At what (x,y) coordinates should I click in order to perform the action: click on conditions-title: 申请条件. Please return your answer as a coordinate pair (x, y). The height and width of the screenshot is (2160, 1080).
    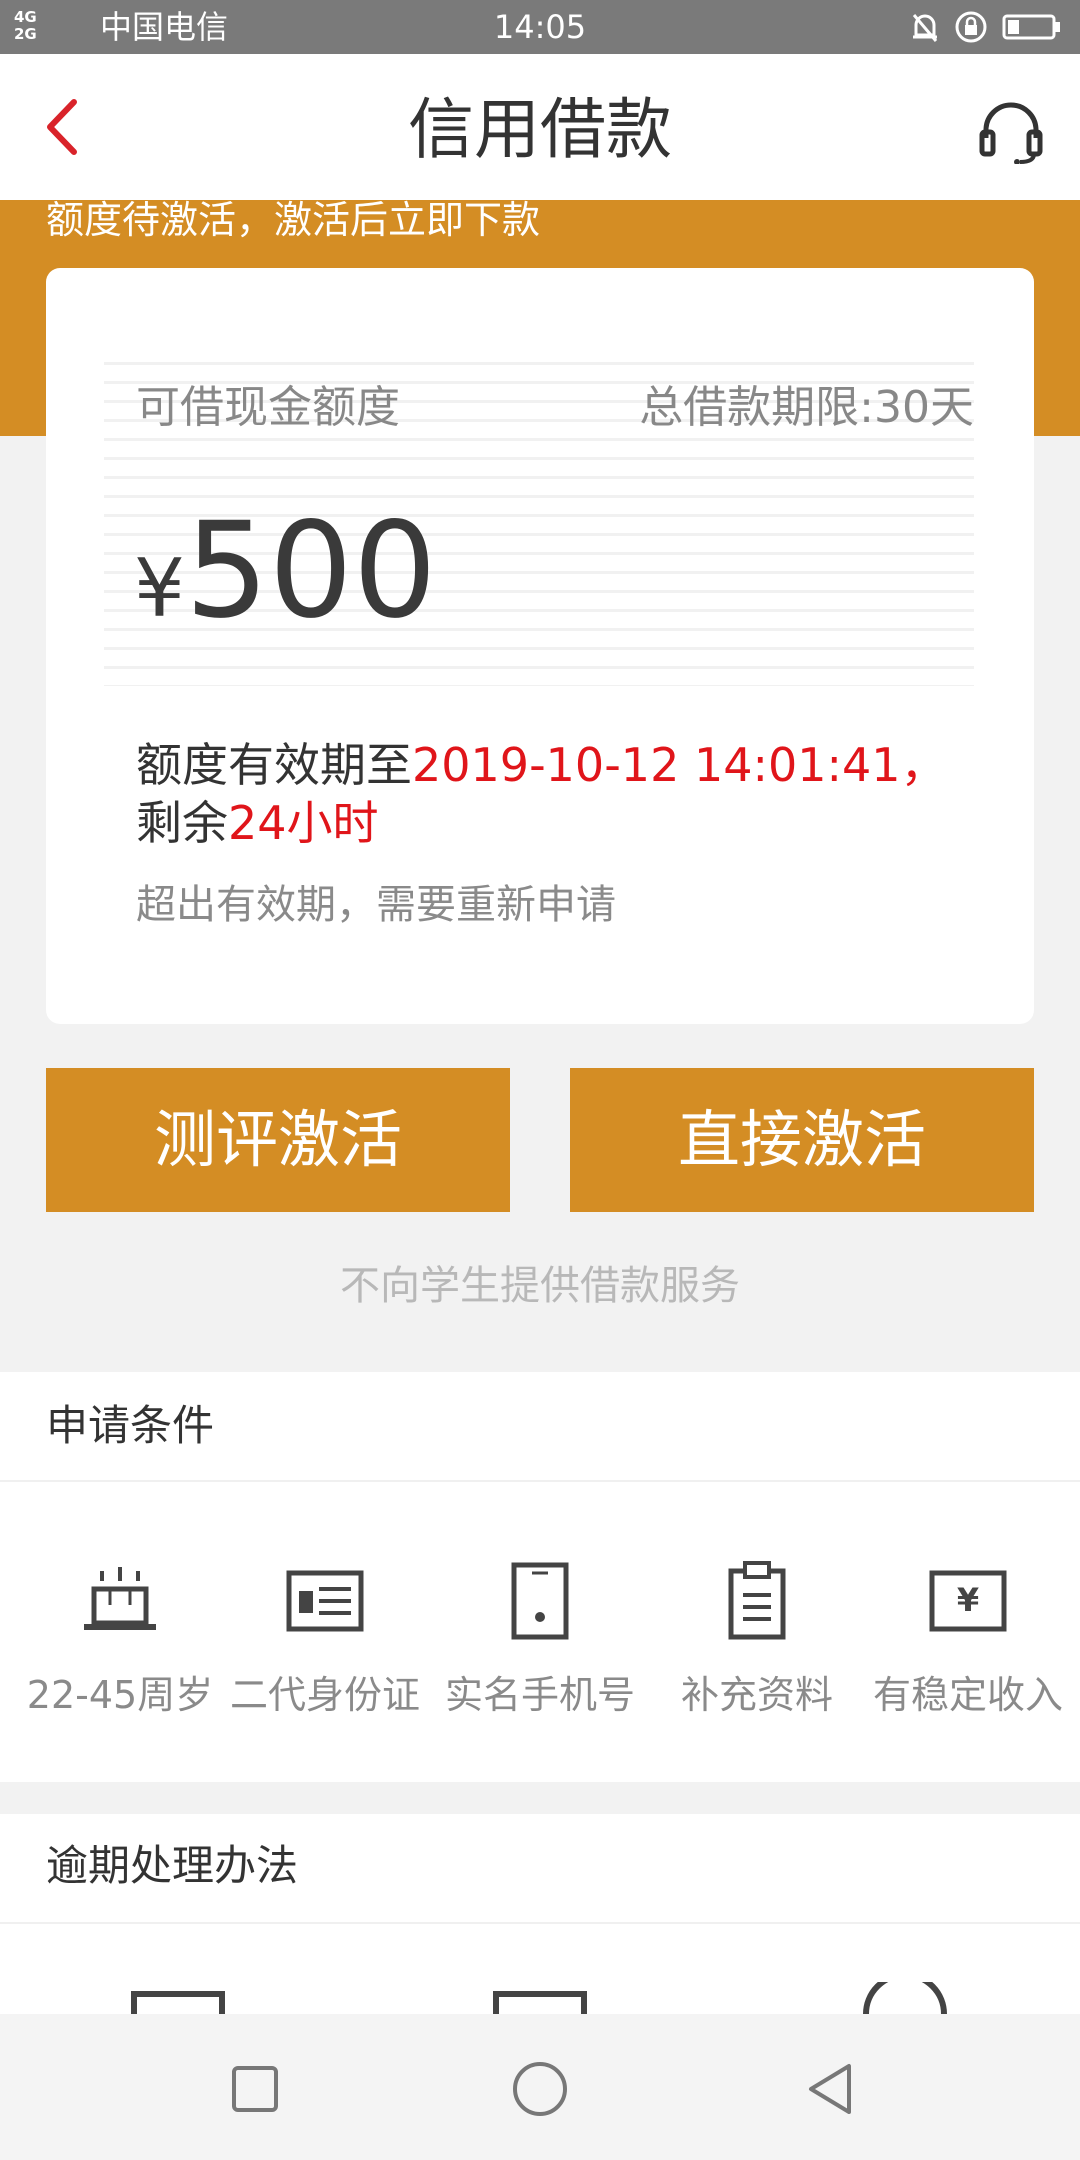
    Looking at the image, I should click on (130, 1425).